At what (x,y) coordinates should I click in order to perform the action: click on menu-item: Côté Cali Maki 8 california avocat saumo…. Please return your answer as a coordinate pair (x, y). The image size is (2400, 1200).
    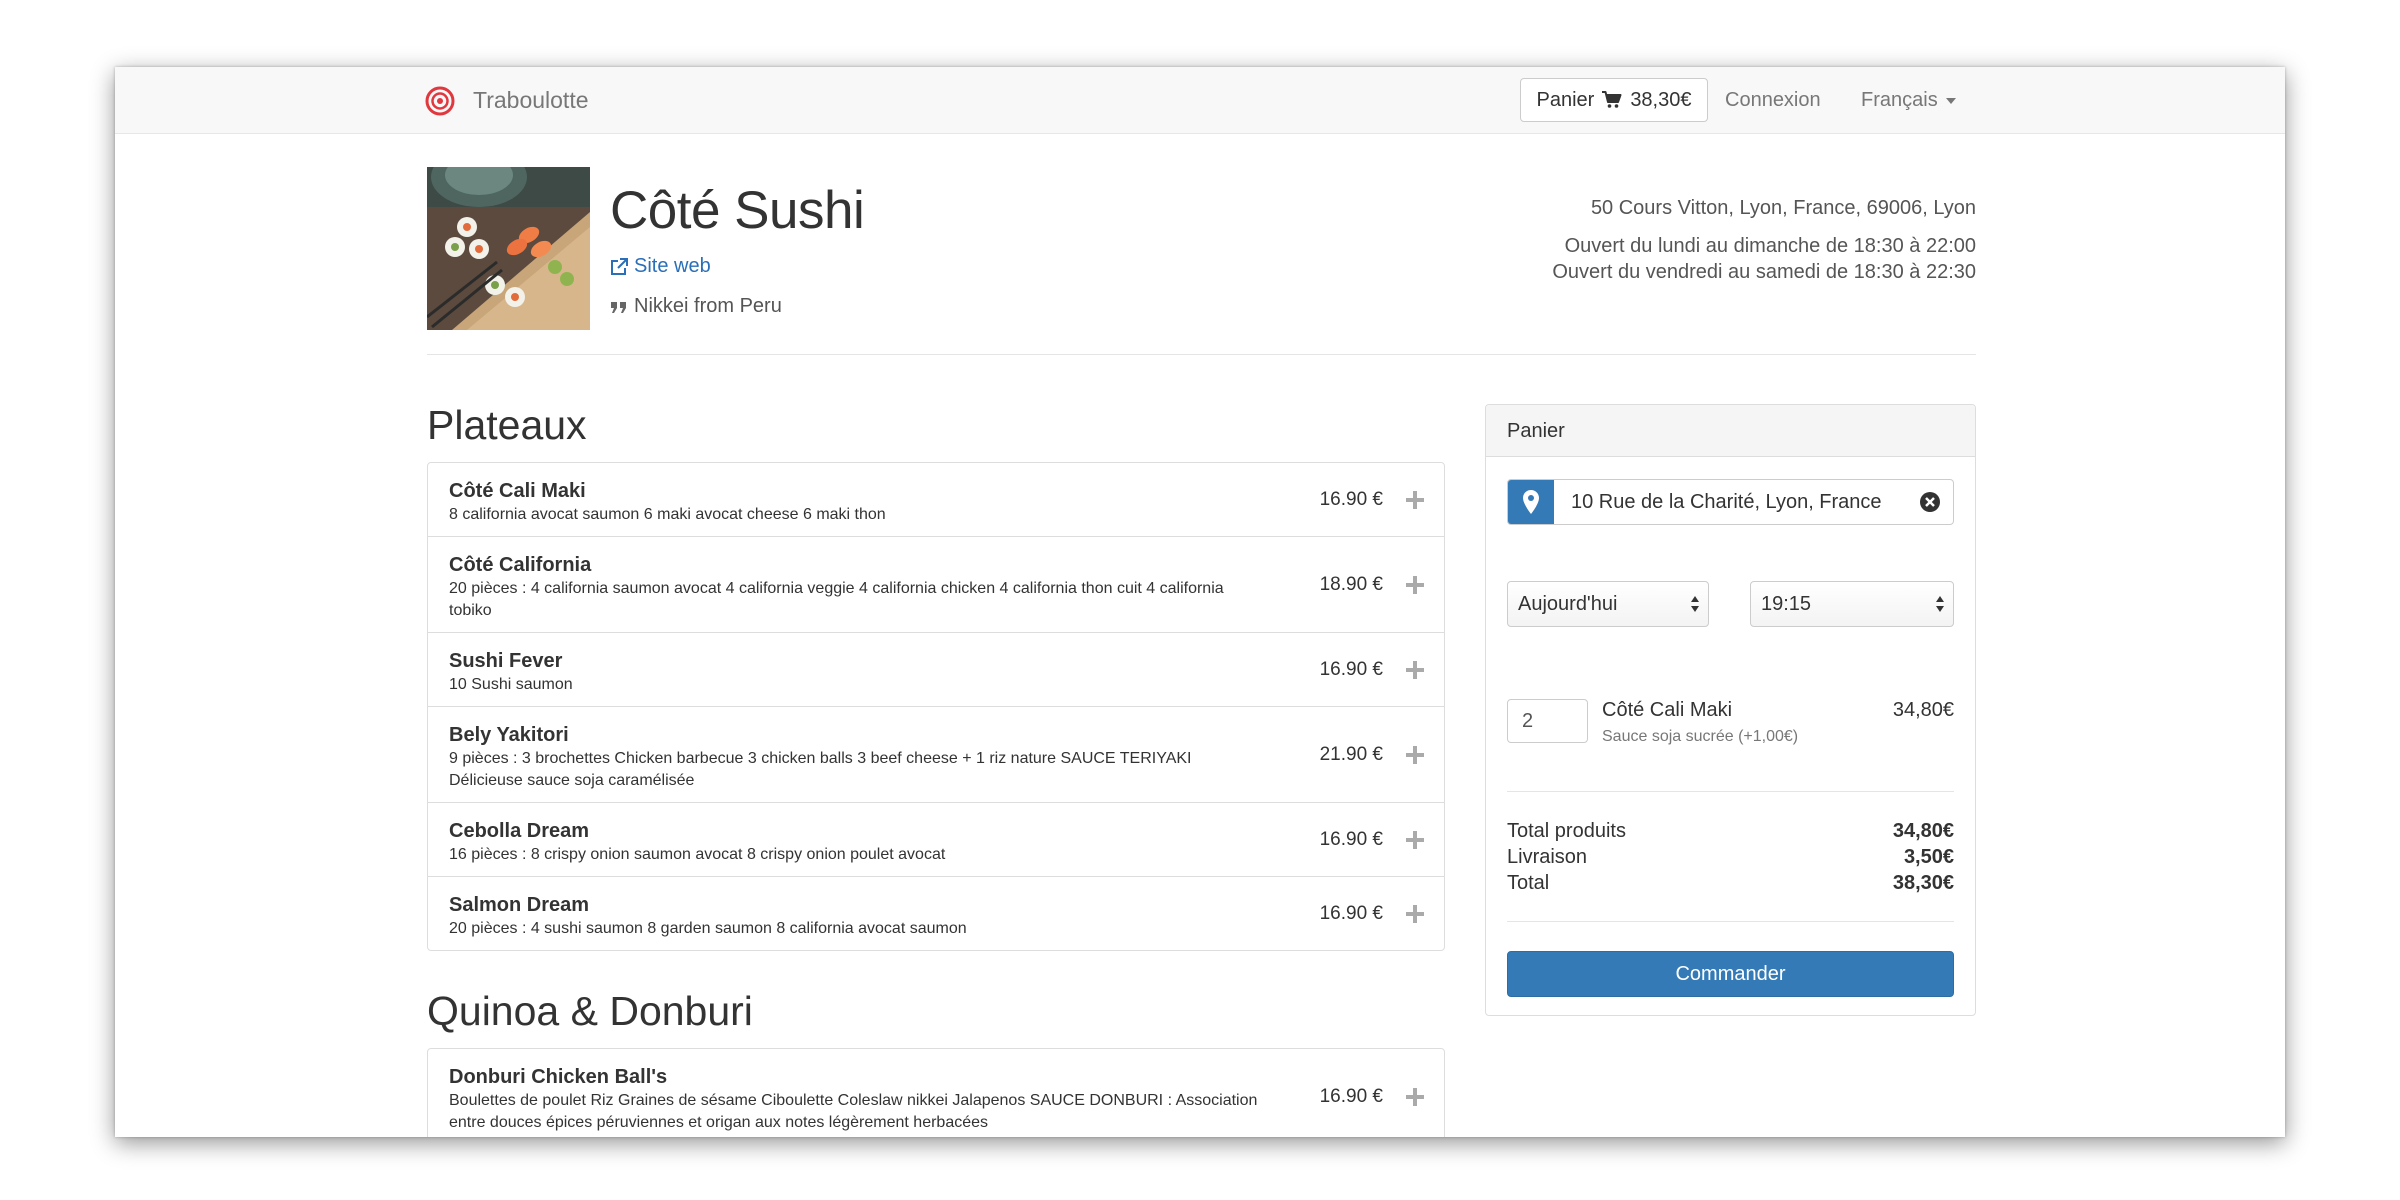
    Looking at the image, I should click on (936, 499).